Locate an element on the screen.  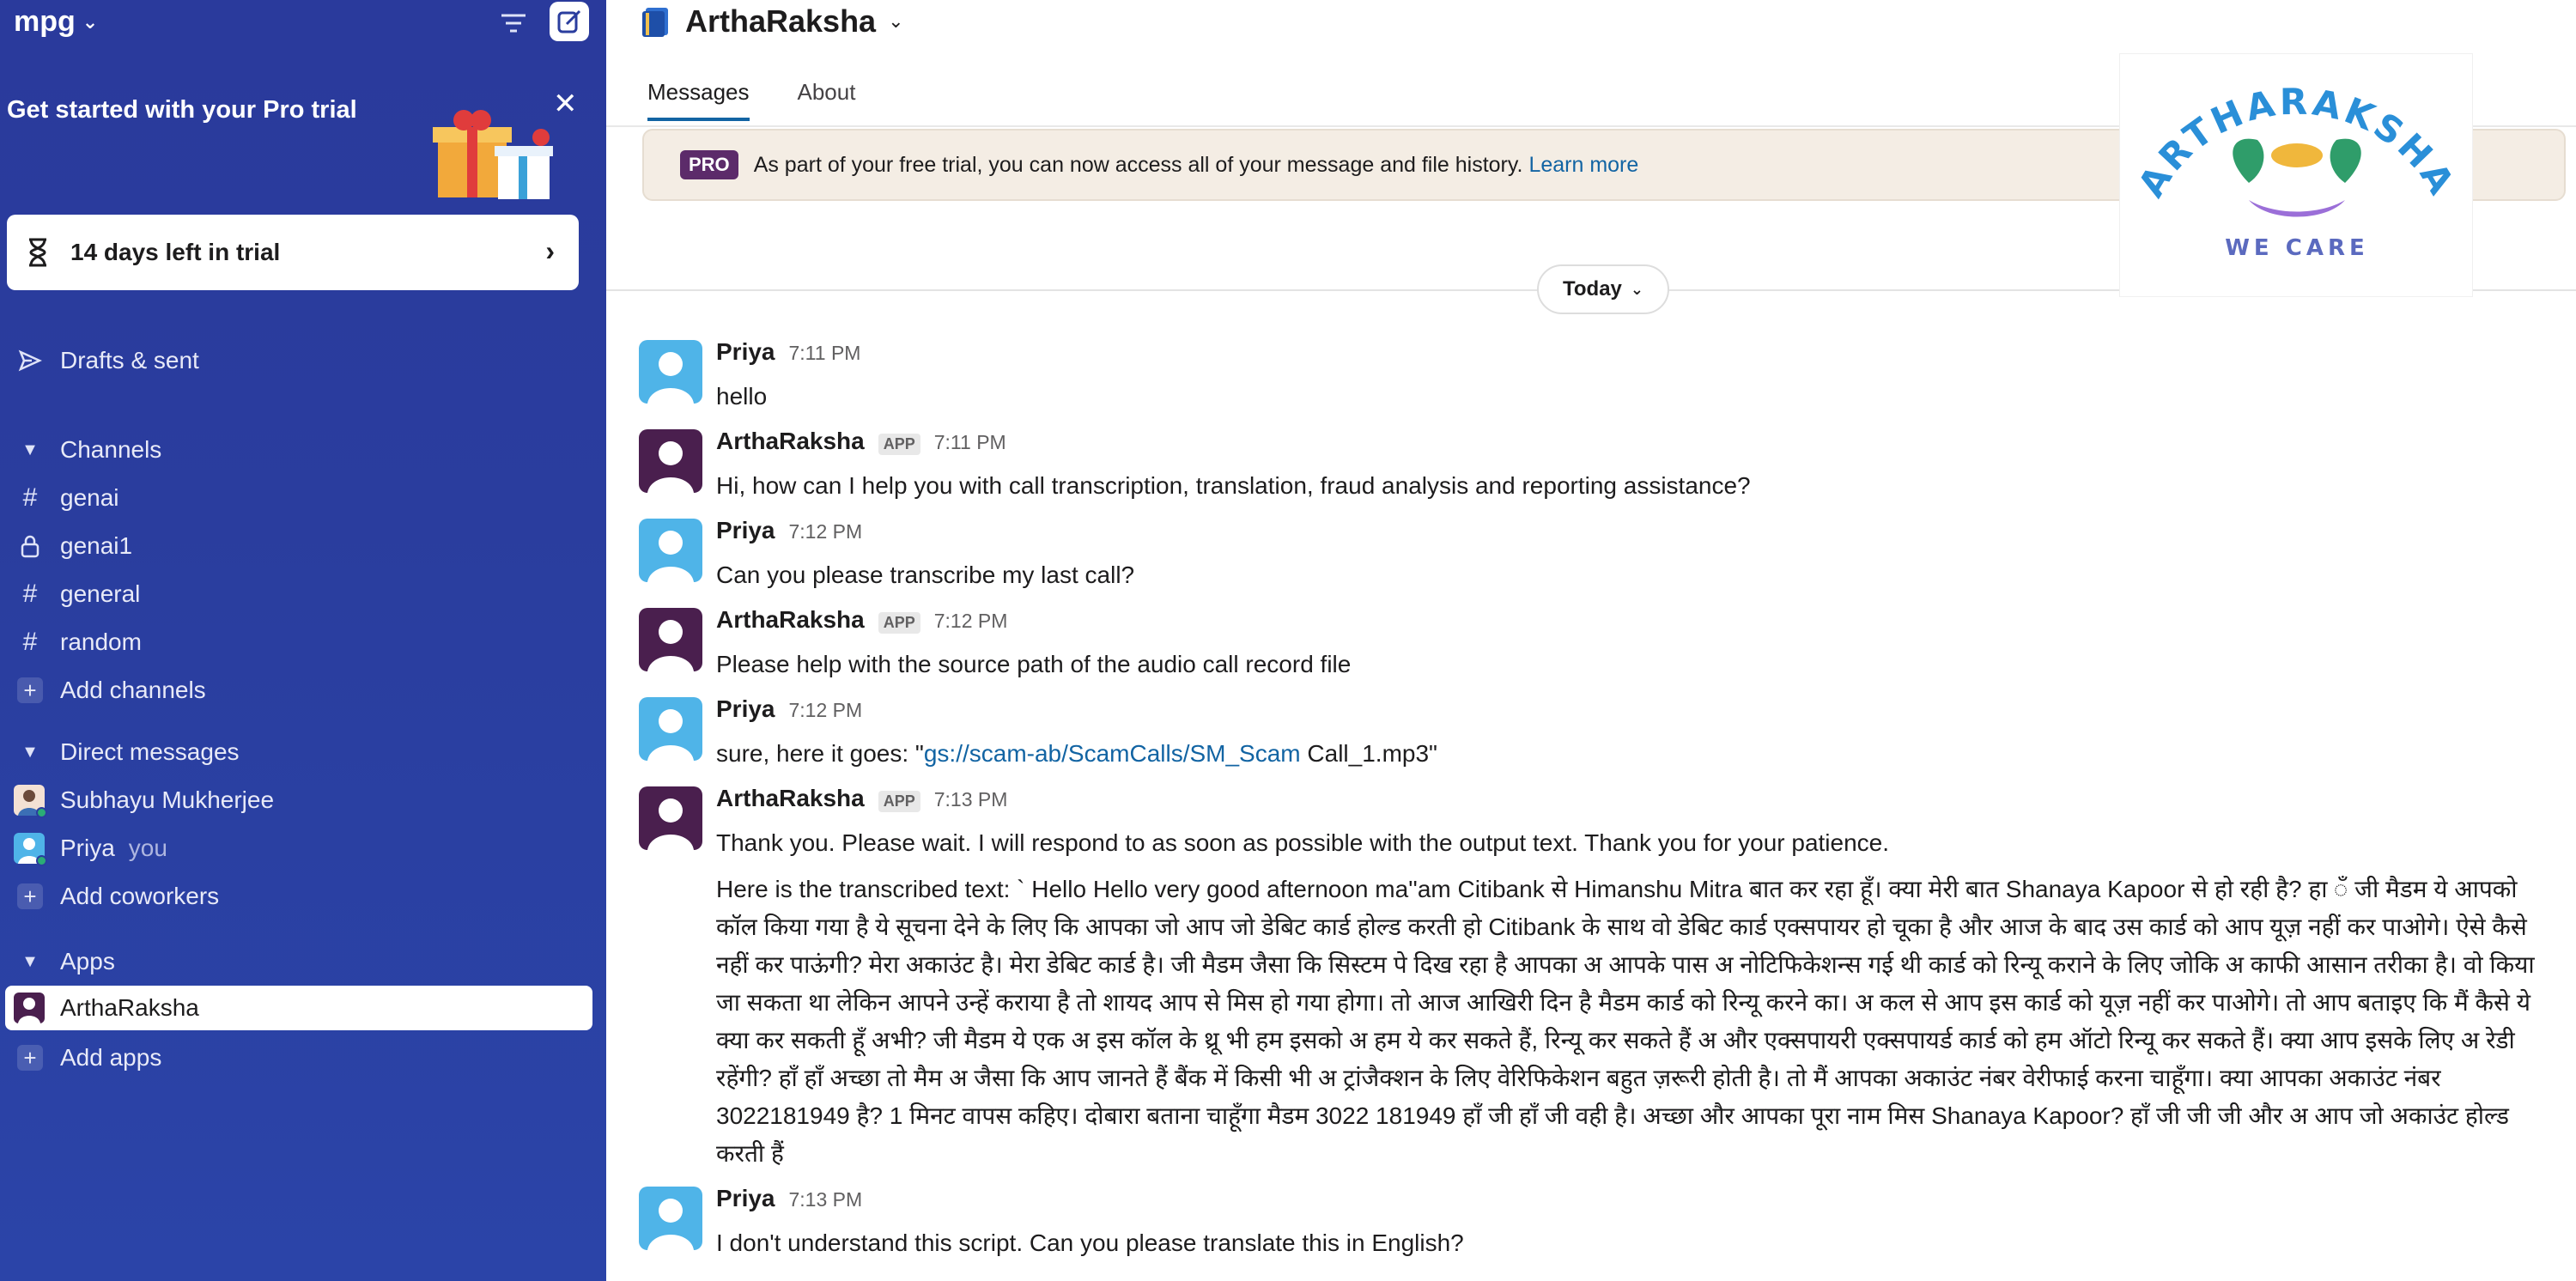
apps-header-label: Apps is located at coordinates (87, 961).